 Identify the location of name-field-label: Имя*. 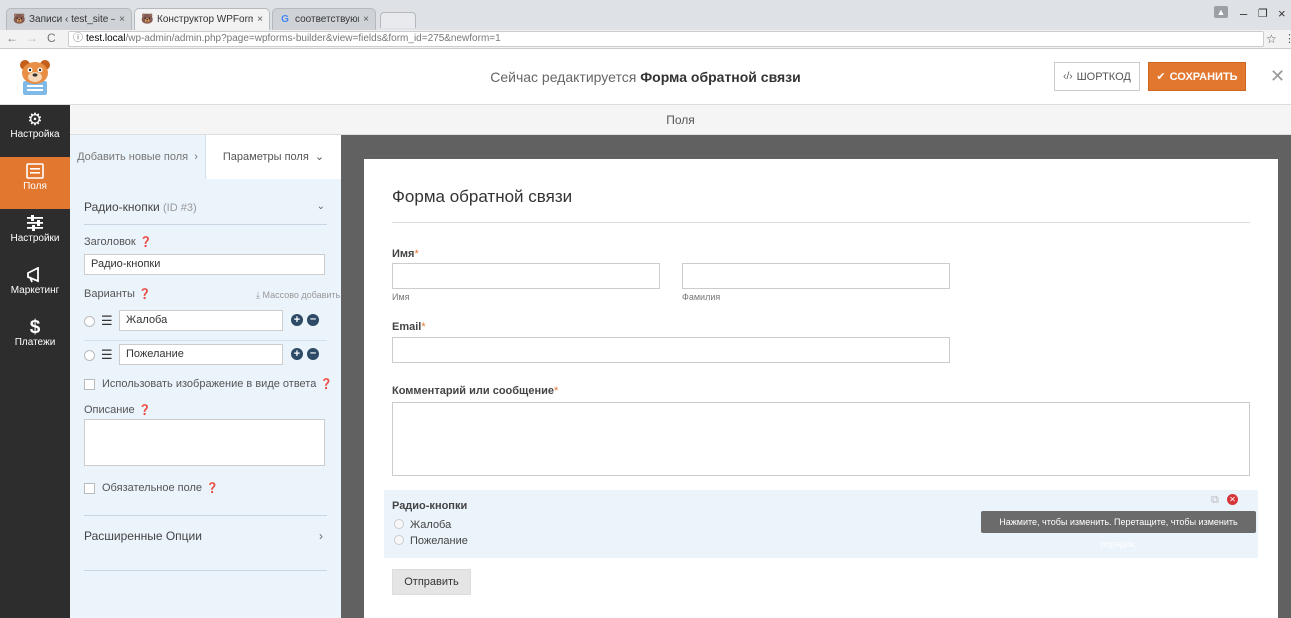
(405, 254).